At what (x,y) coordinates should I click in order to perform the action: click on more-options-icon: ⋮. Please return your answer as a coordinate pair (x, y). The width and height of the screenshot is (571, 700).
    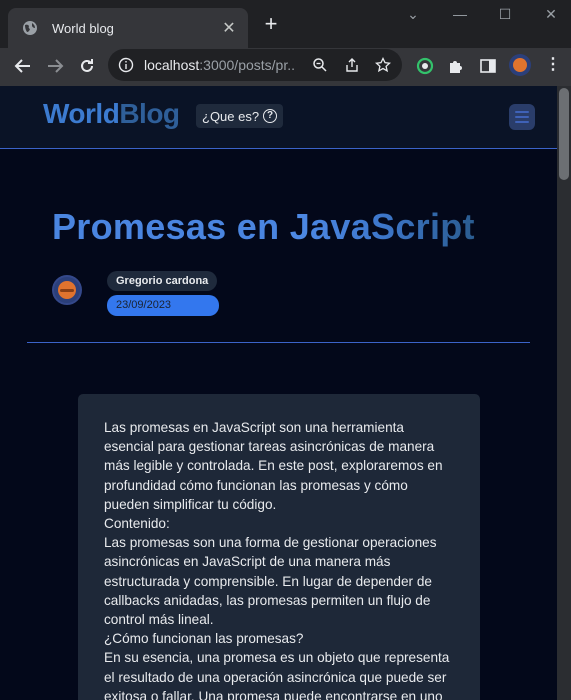
    Looking at the image, I should click on (553, 65).